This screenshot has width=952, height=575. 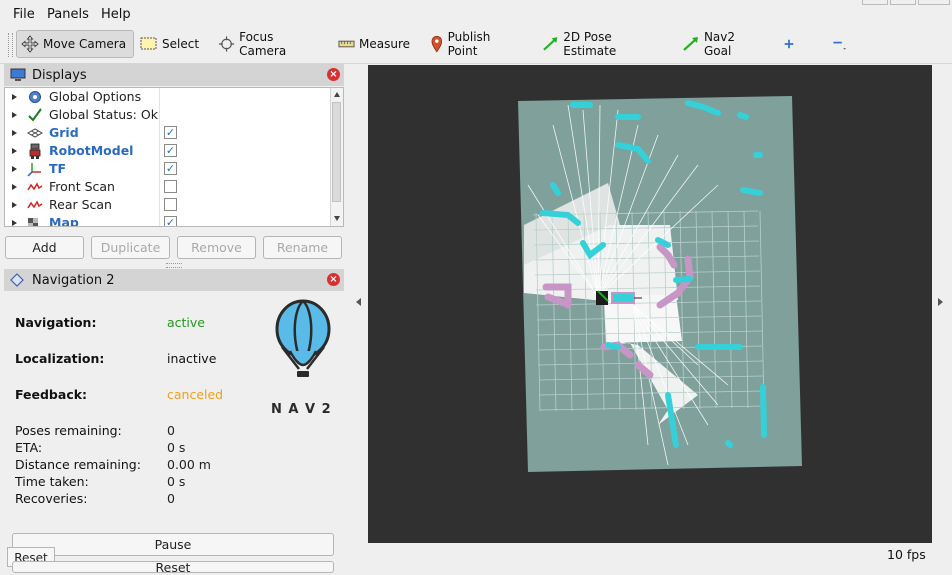 I want to click on navigation-value: active, so click(x=186, y=322).